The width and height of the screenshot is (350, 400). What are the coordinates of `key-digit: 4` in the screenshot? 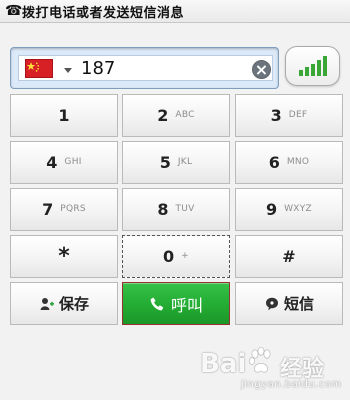 It's located at (52, 162).